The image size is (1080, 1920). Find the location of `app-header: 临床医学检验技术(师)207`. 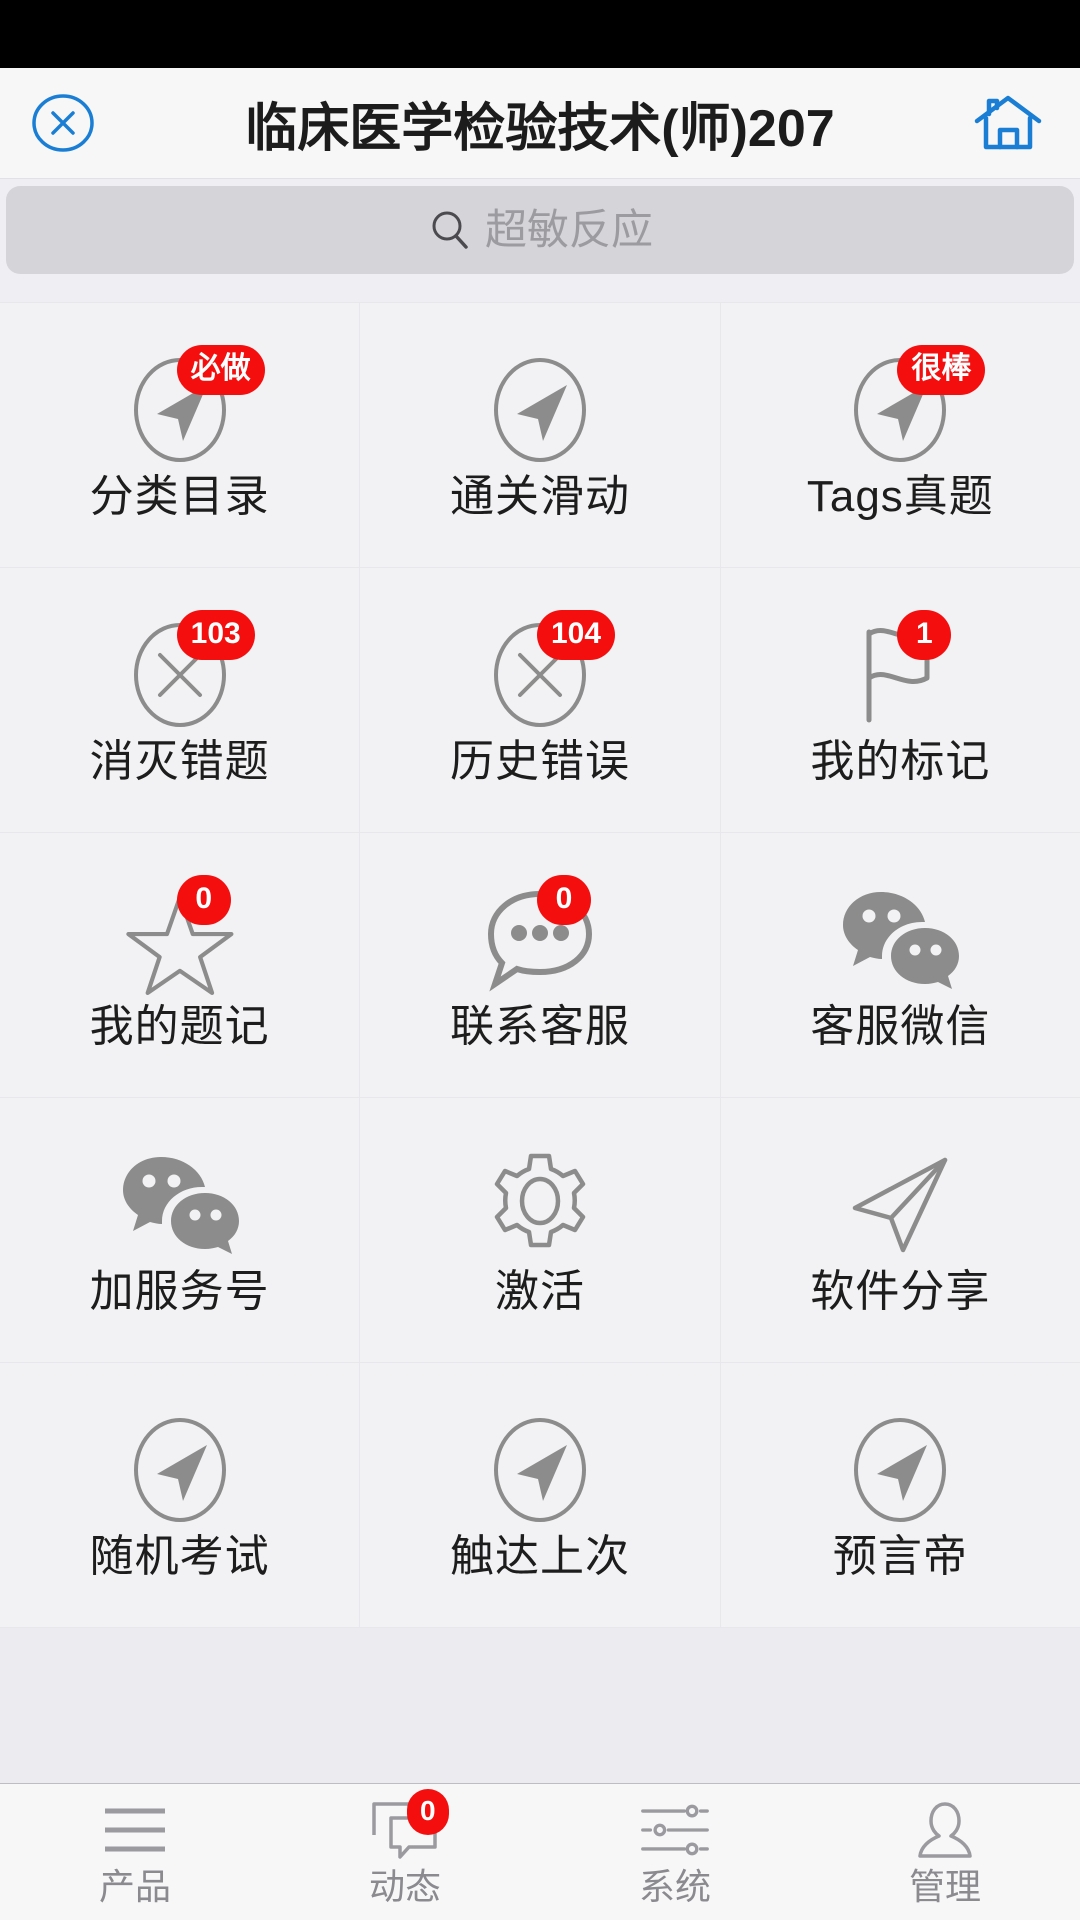

app-header: 临床医学检验技术(师)207 is located at coordinates (540, 123).